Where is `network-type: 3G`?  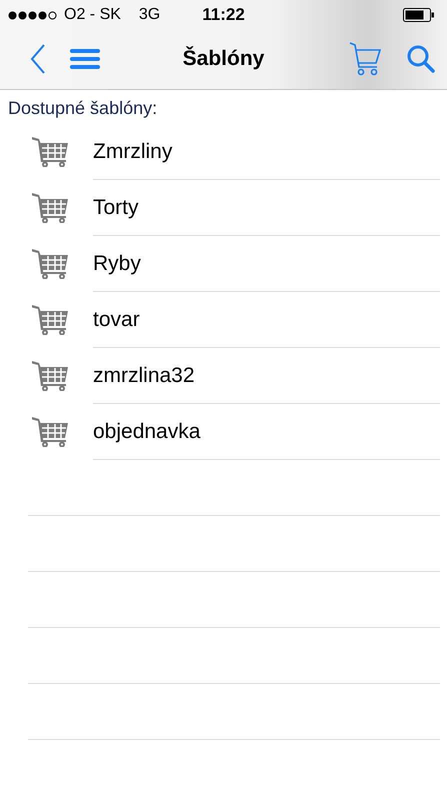
network-type: 3G is located at coordinates (149, 15).